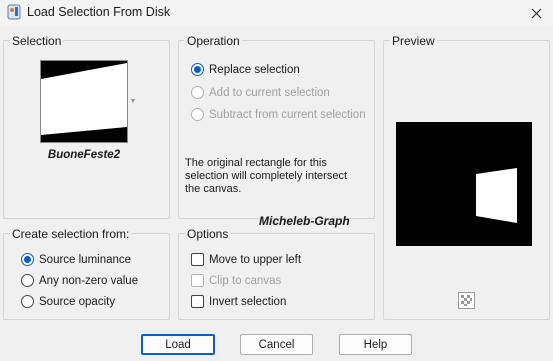  Describe the element at coordinates (287, 114) in the screenshot. I see `subtract-selection-label: Subtract from current selection` at that location.